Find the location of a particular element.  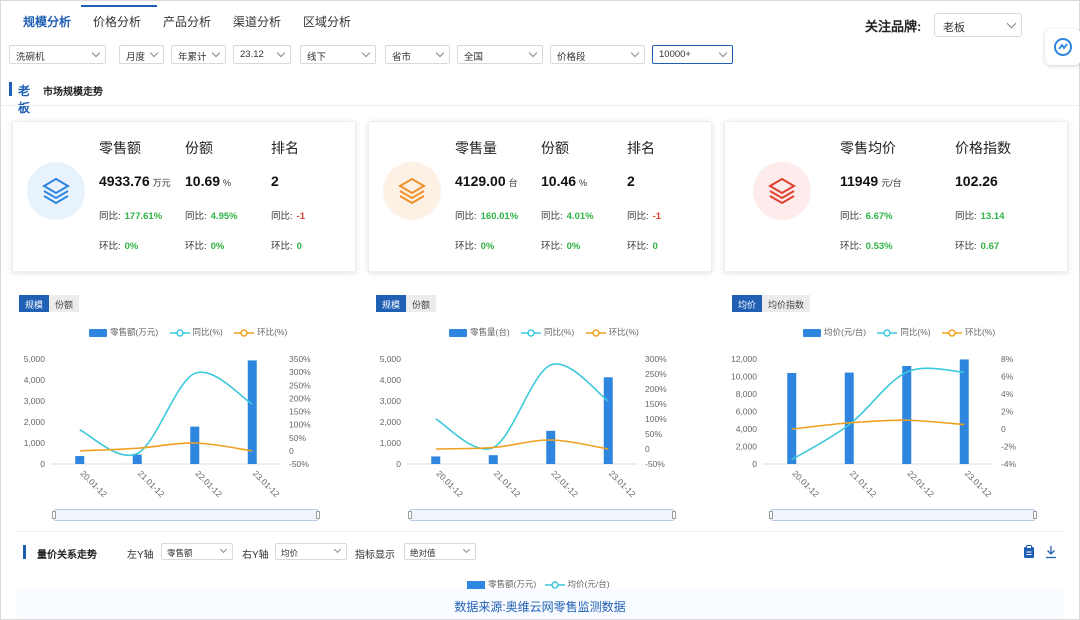

tab-channel: 渠道分析 is located at coordinates (257, 21).